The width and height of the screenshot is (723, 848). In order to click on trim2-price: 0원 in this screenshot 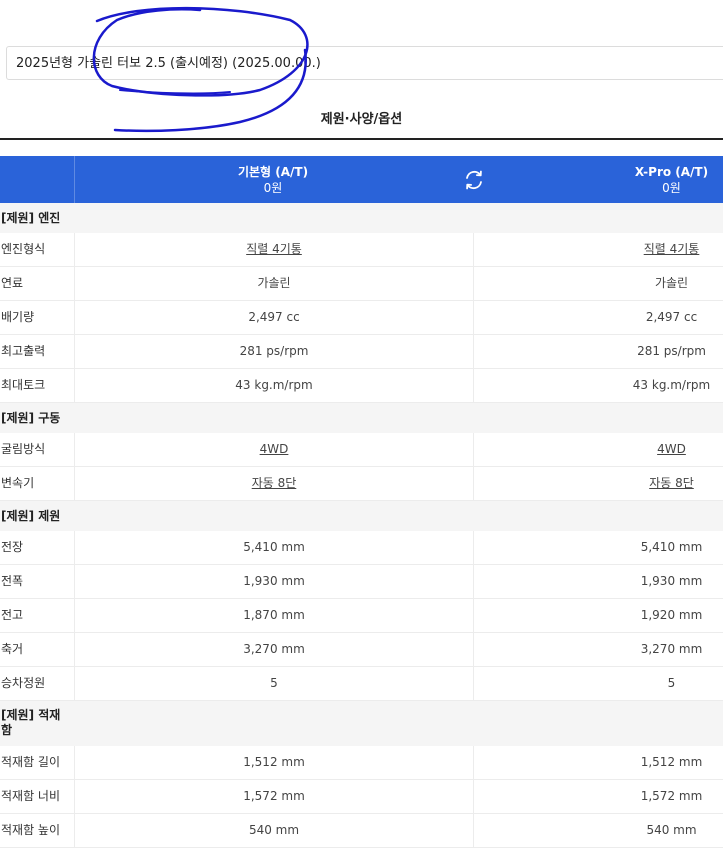, I will do `click(671, 188)`.